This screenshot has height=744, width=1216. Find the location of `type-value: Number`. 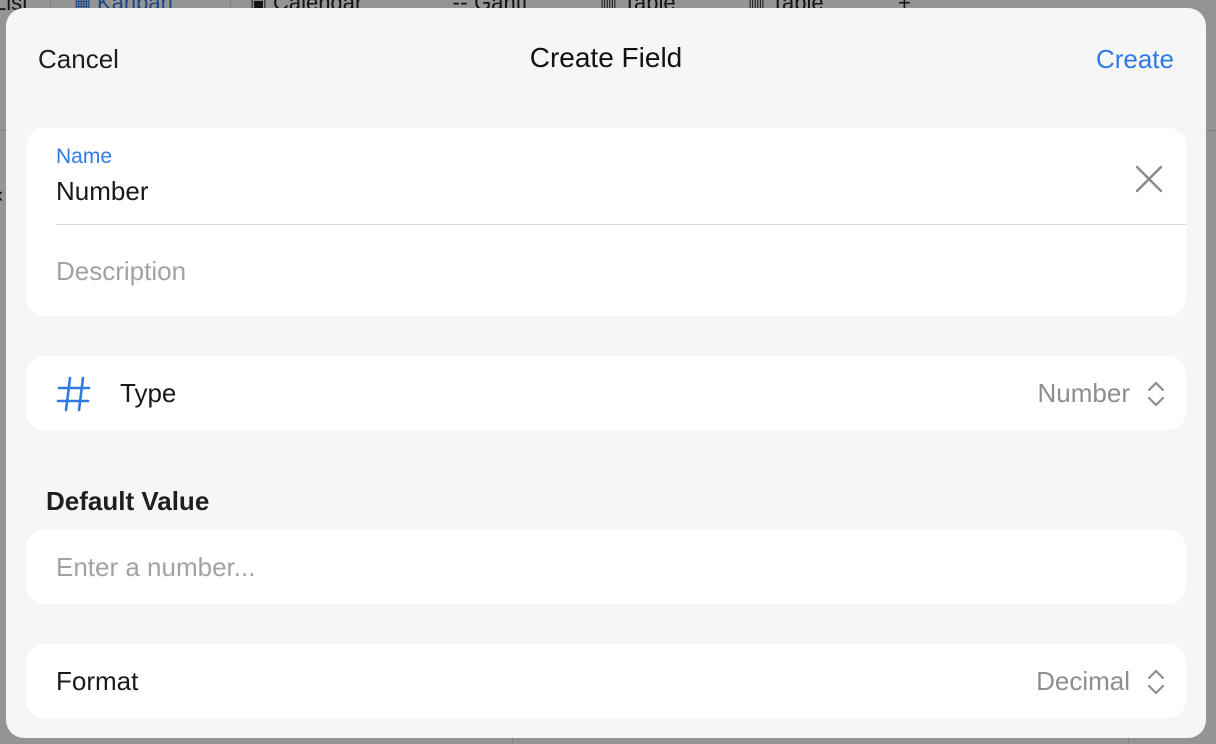

type-value: Number is located at coordinates (1083, 393).